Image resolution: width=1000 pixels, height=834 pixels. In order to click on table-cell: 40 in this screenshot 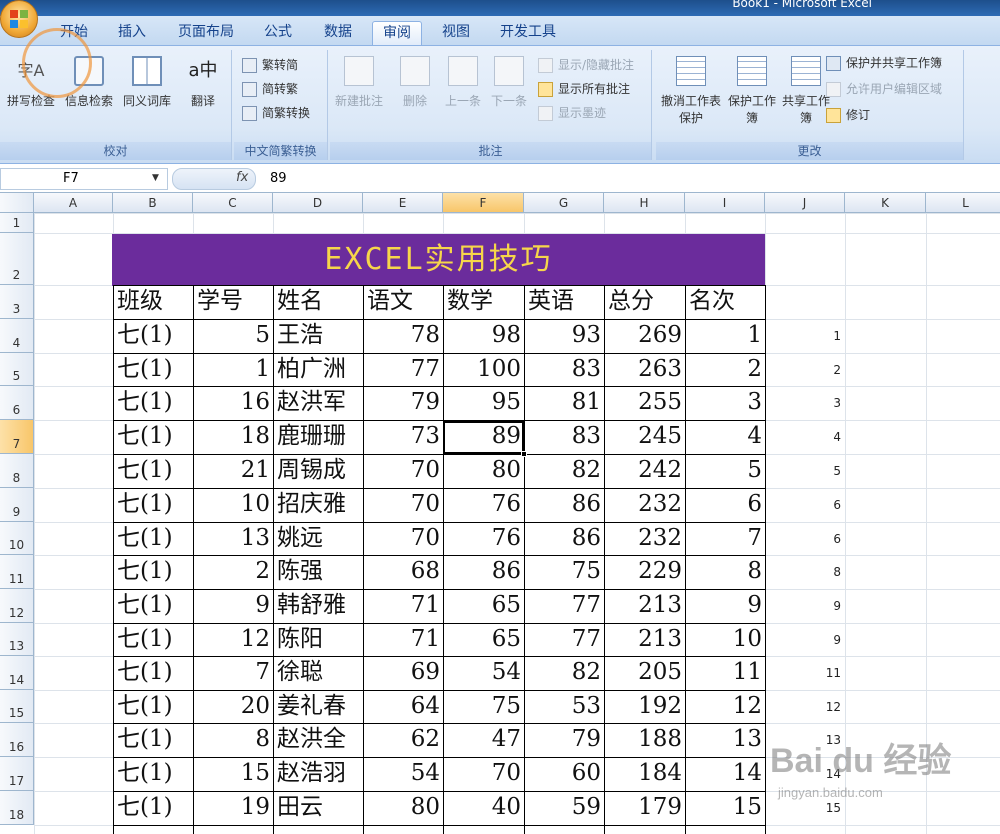, I will do `click(483, 808)`.